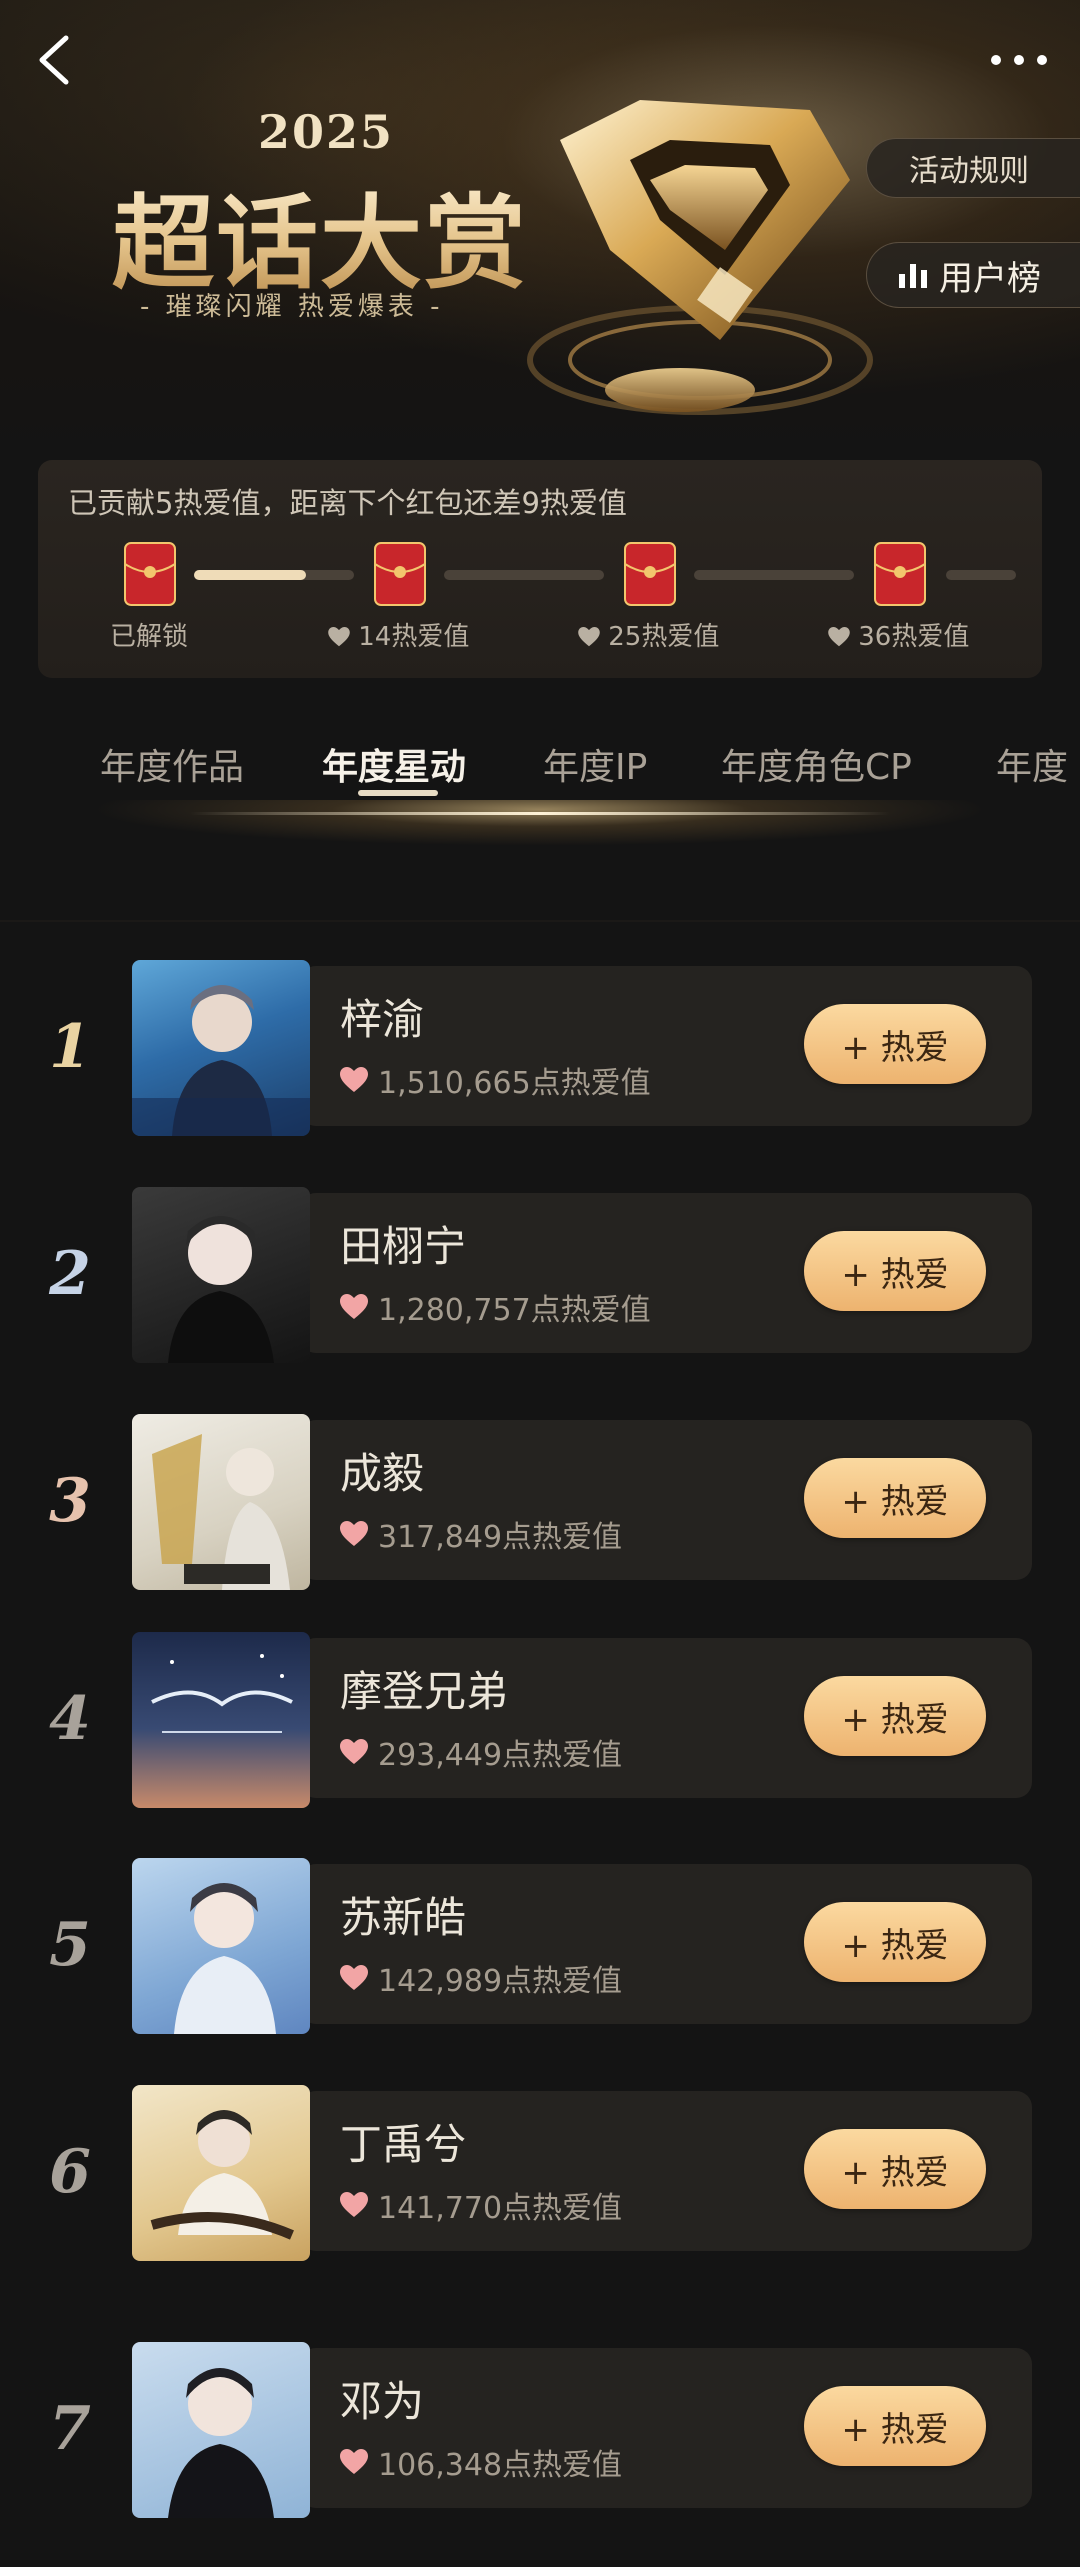 The image size is (1080, 2567). What do you see at coordinates (403, 1917) in the screenshot?
I see `star-name: 苏新皓` at bounding box center [403, 1917].